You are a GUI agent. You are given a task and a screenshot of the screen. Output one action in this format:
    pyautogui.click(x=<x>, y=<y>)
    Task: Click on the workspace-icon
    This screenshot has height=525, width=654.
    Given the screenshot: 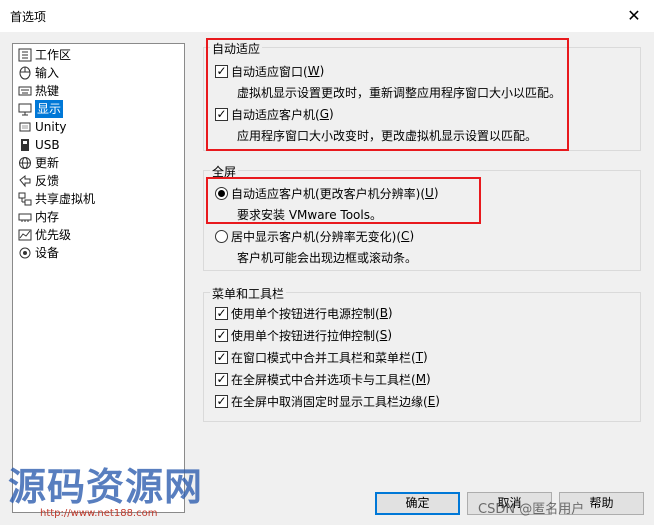 What is the action you would take?
    pyautogui.click(x=25, y=55)
    